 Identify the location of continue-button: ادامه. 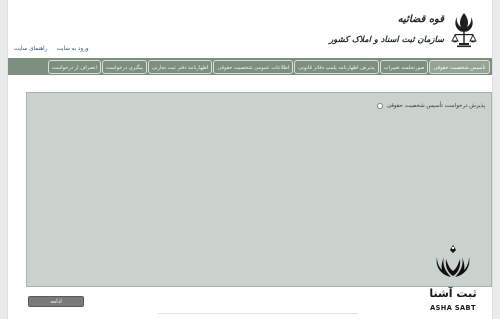
(56, 301).